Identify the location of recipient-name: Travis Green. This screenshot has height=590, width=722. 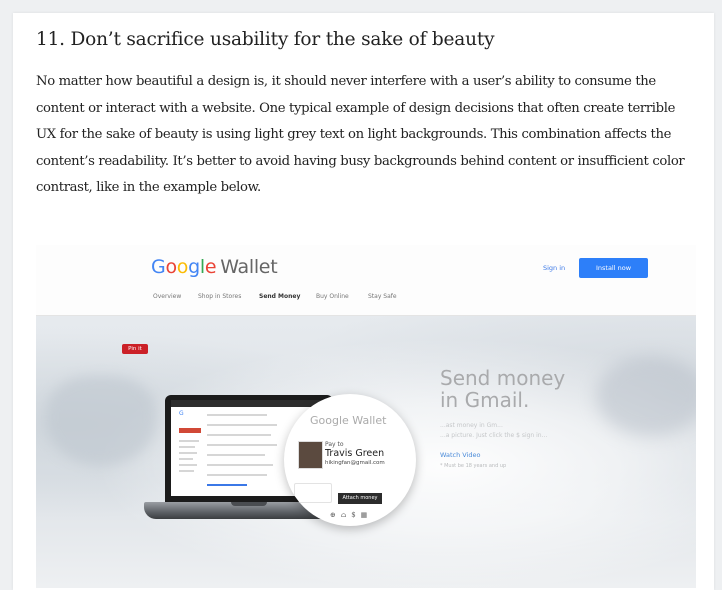
(355, 453).